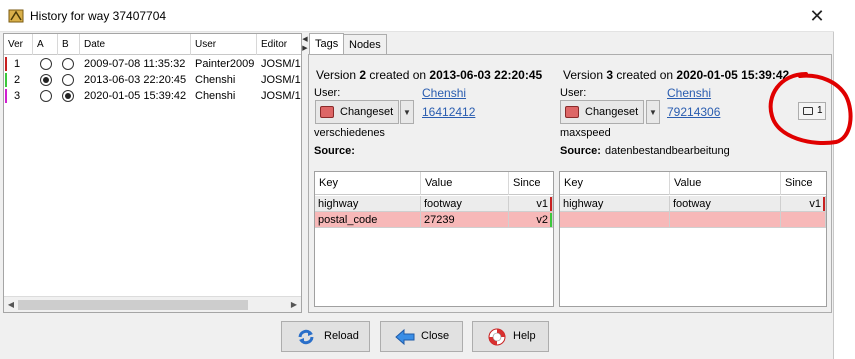  Describe the element at coordinates (405, 337) in the screenshot. I see `arrow-left-icon` at that location.